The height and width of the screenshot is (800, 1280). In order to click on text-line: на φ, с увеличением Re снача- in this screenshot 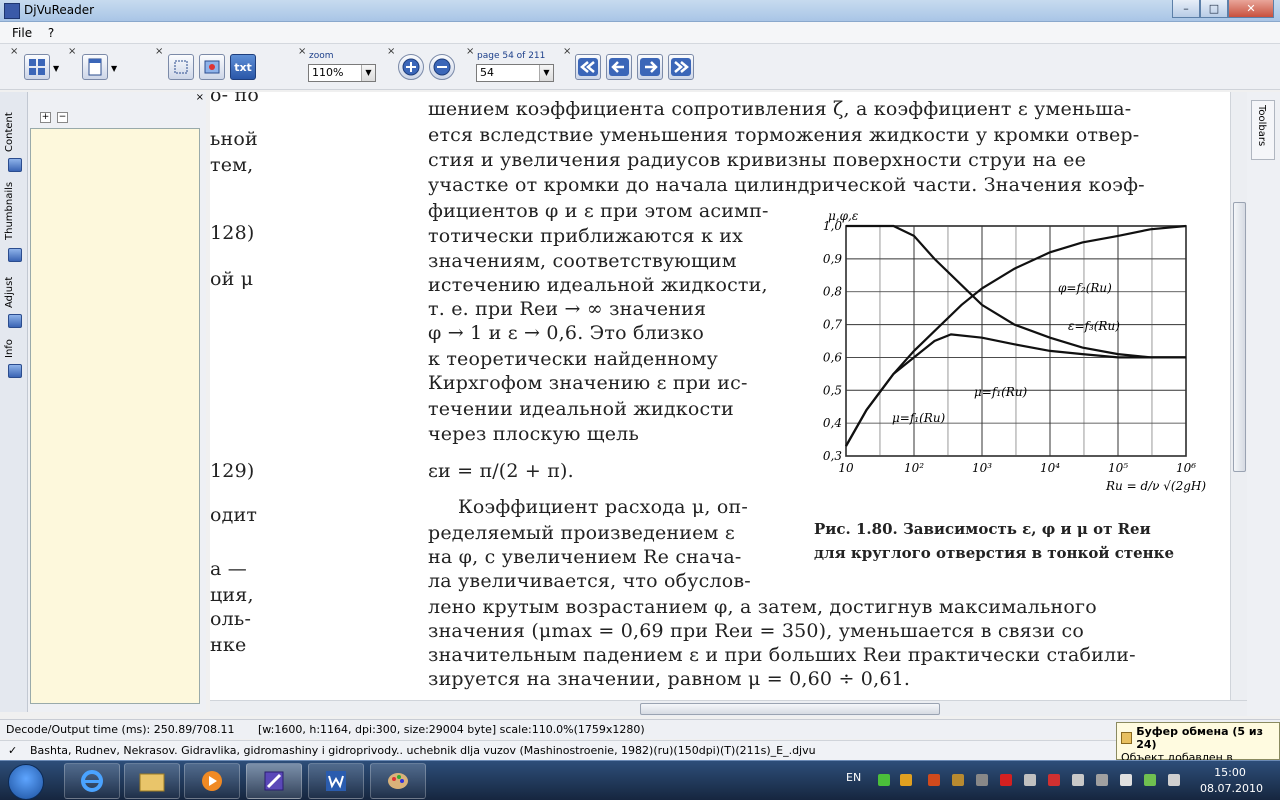, I will do `click(585, 557)`.